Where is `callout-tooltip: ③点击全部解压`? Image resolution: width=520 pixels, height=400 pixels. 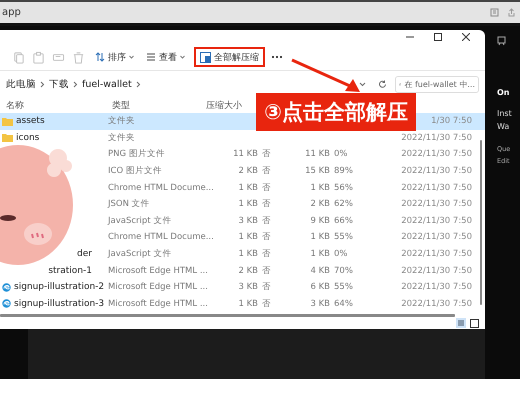
callout-tooltip: ③点击全部解压 is located at coordinates (336, 112).